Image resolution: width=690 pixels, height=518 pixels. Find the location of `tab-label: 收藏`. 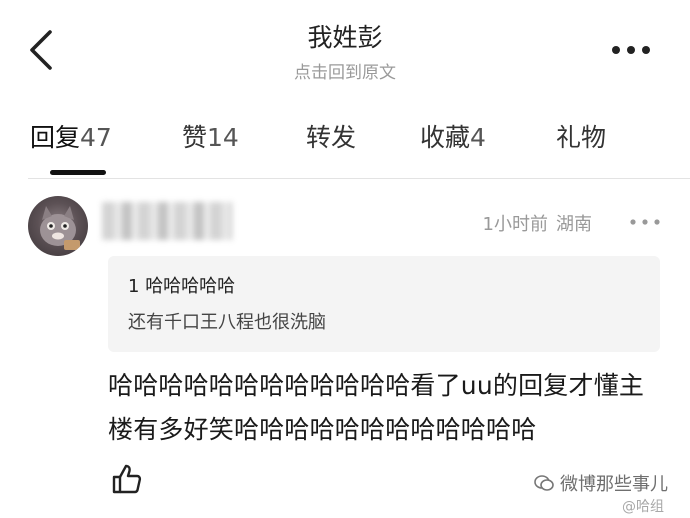

tab-label: 收藏 is located at coordinates (445, 137).